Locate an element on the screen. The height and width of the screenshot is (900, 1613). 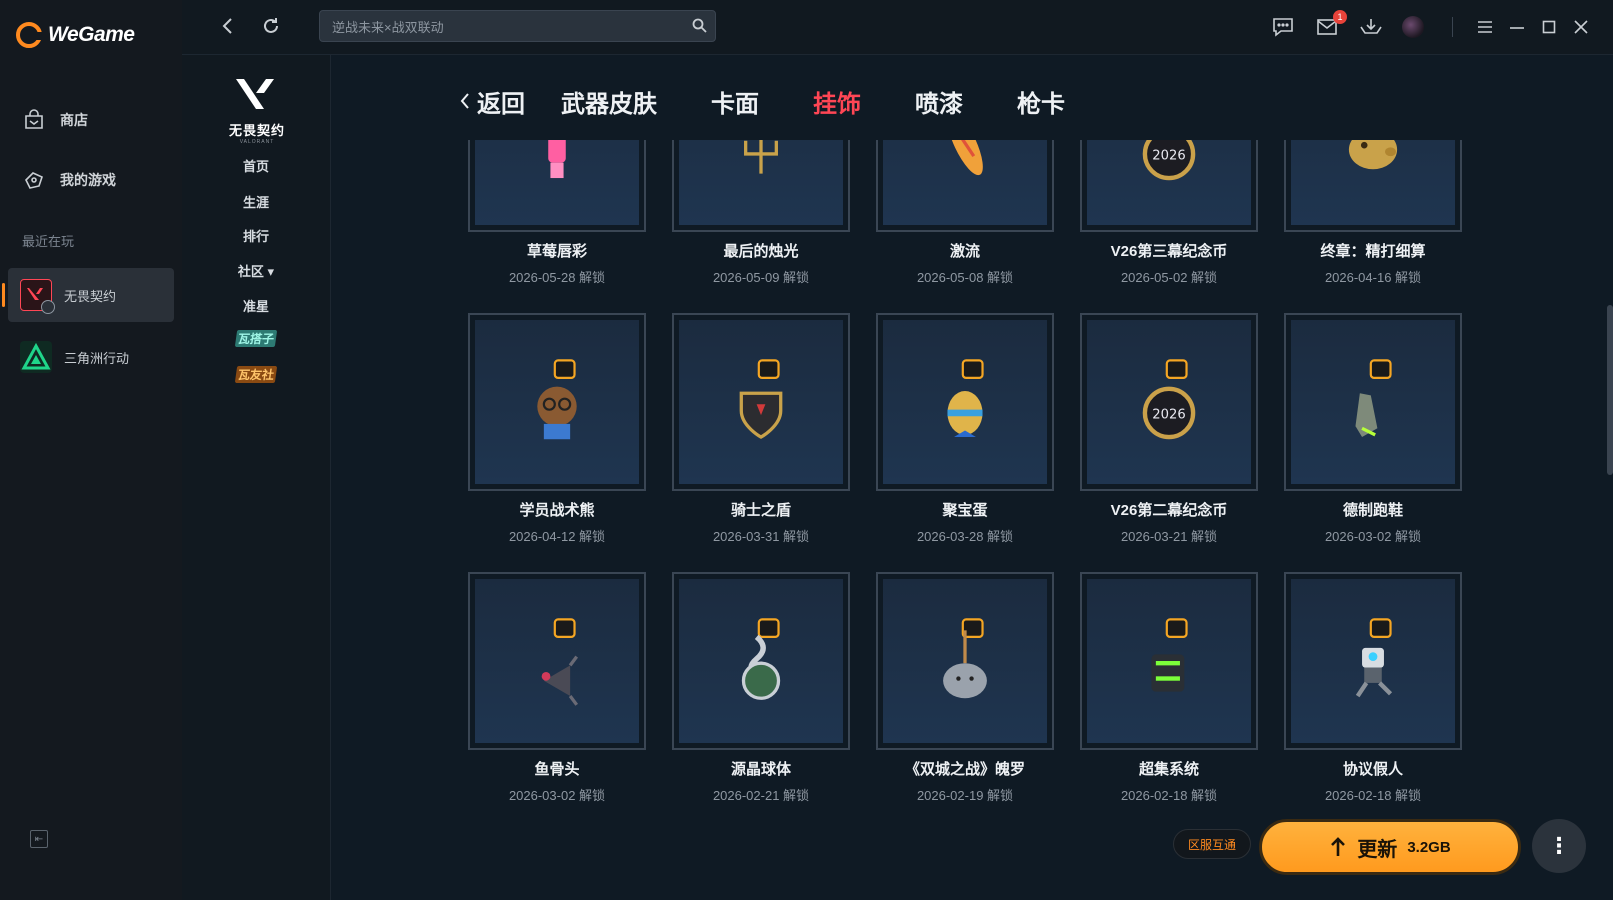
category-tabs: 返回 武器皮肤 卡面 挂饰 喷漆 枪卡 is located at coordinates (789, 101).